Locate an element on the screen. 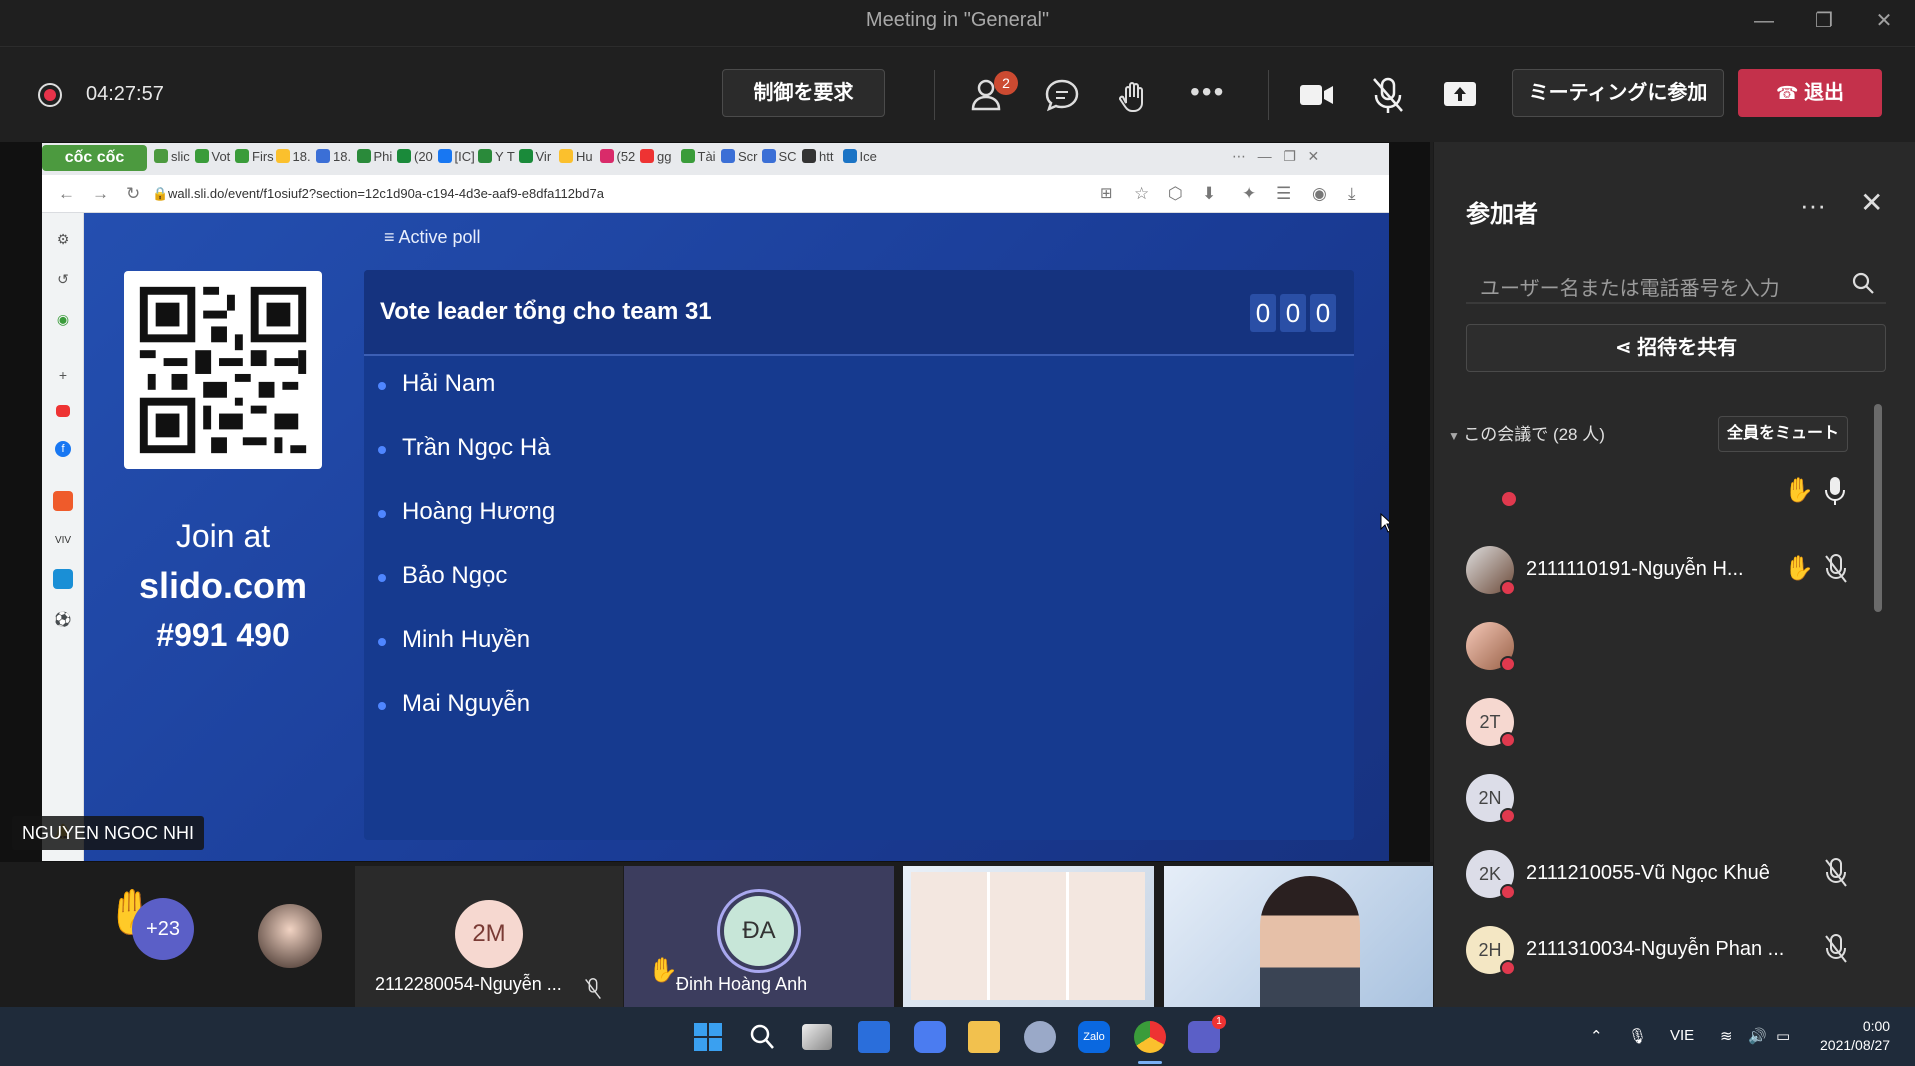  translate-icon: ⊞ is located at coordinates (1106, 193).